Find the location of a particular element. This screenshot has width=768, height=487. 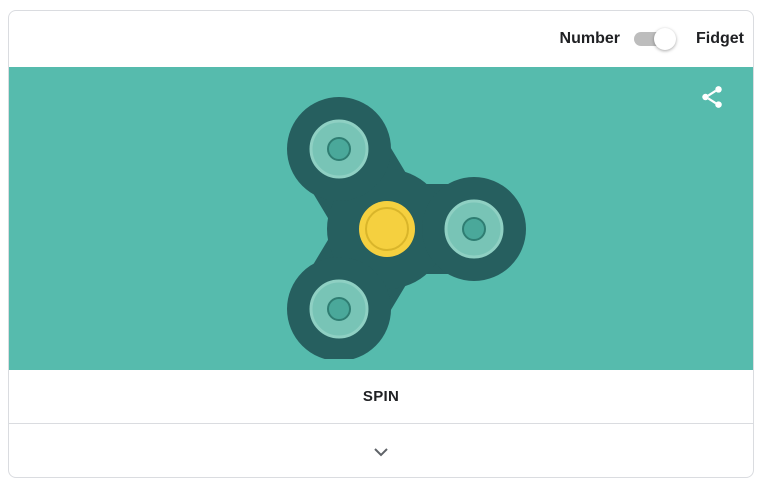

toggle-thumb is located at coordinates (665, 39).